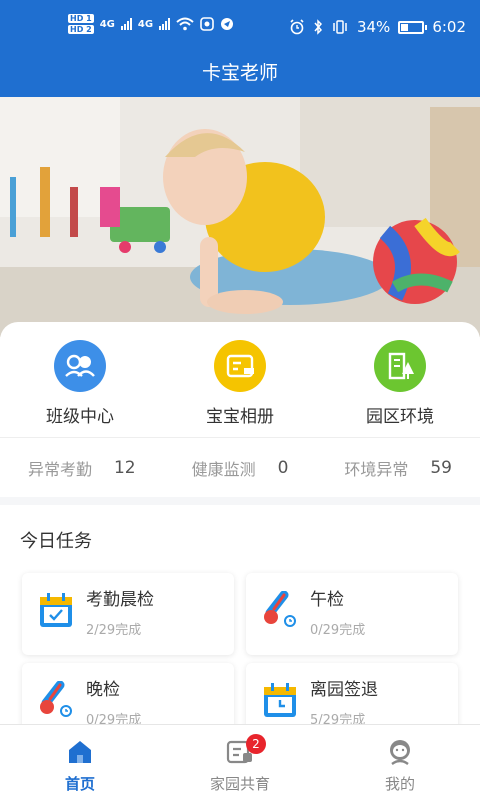 This screenshot has width=480, height=800. I want to click on page-title: 卡宝老师, so click(239, 73).